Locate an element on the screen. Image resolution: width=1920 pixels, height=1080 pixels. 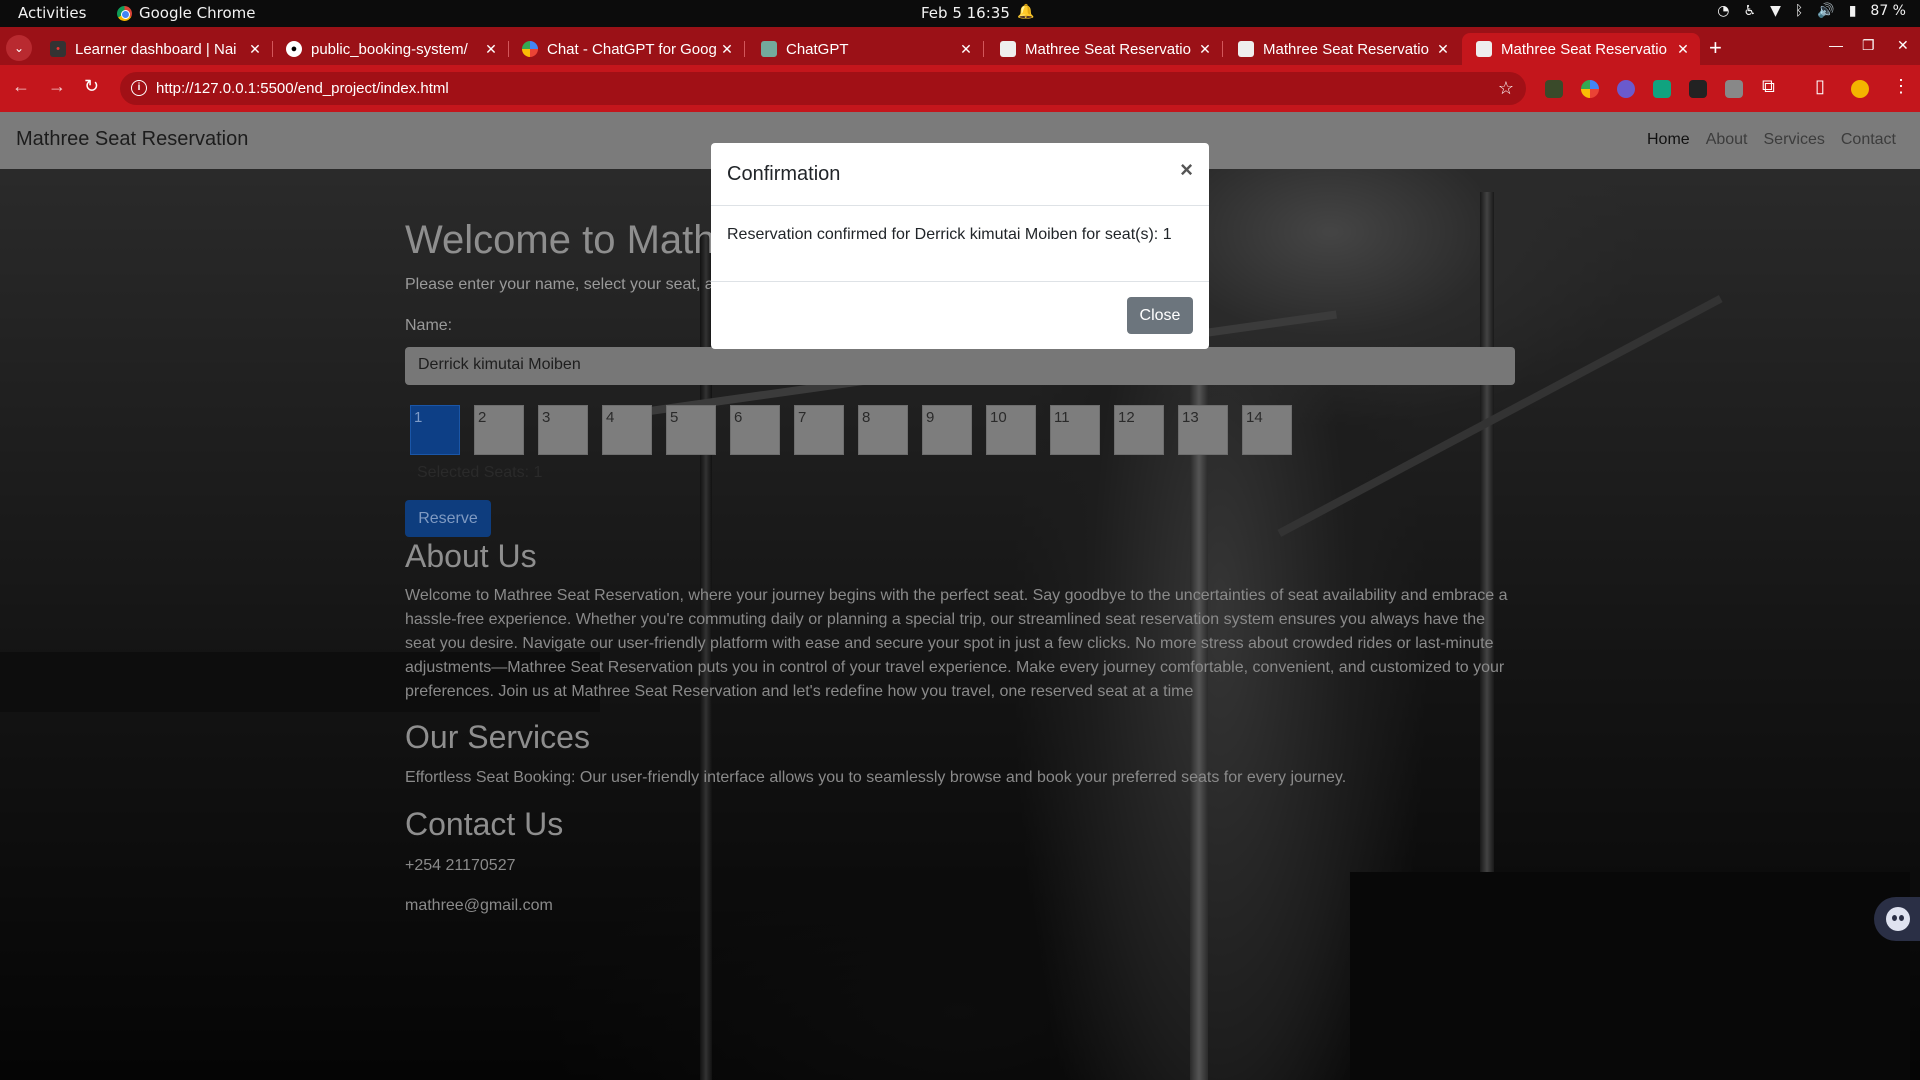
tab-search-button: ⌄ is located at coordinates (19, 48).